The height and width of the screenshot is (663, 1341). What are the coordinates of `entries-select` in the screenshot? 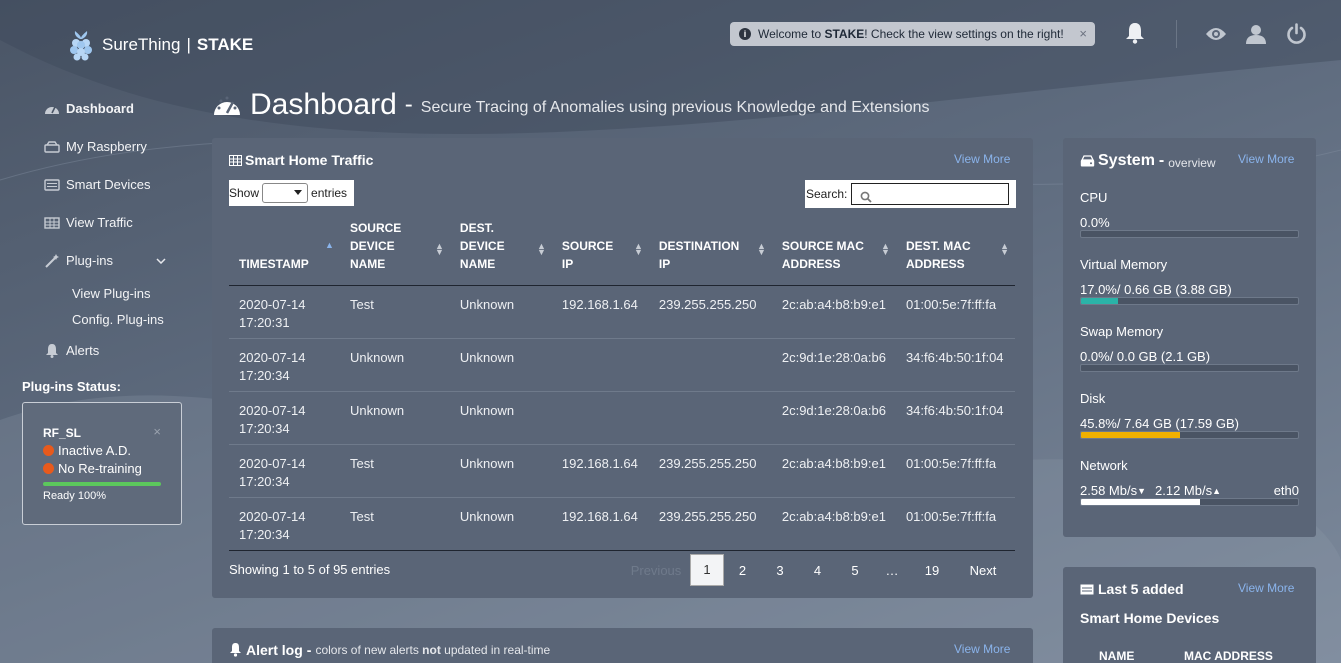 It's located at (285, 193).